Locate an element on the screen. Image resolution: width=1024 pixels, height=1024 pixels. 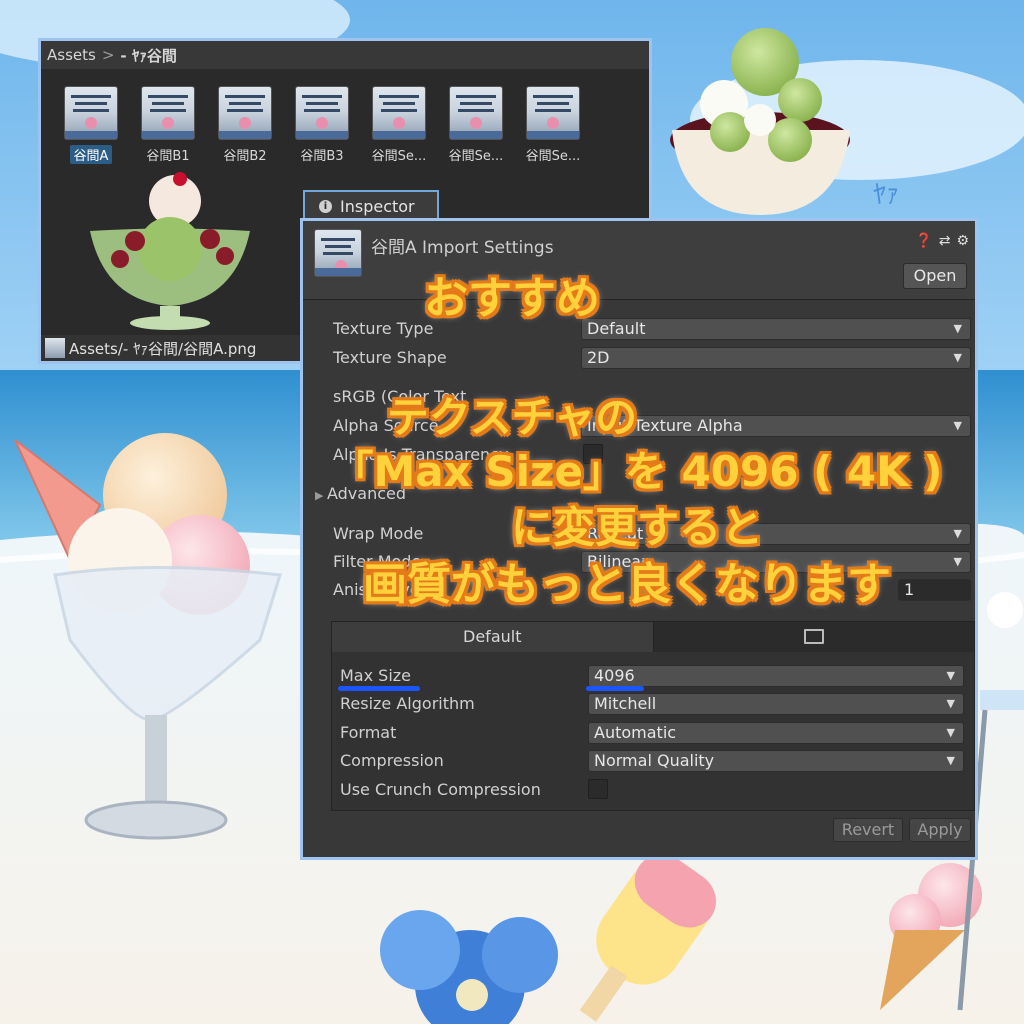
format-dropdown: Automatic ▼ is located at coordinates (776, 733).